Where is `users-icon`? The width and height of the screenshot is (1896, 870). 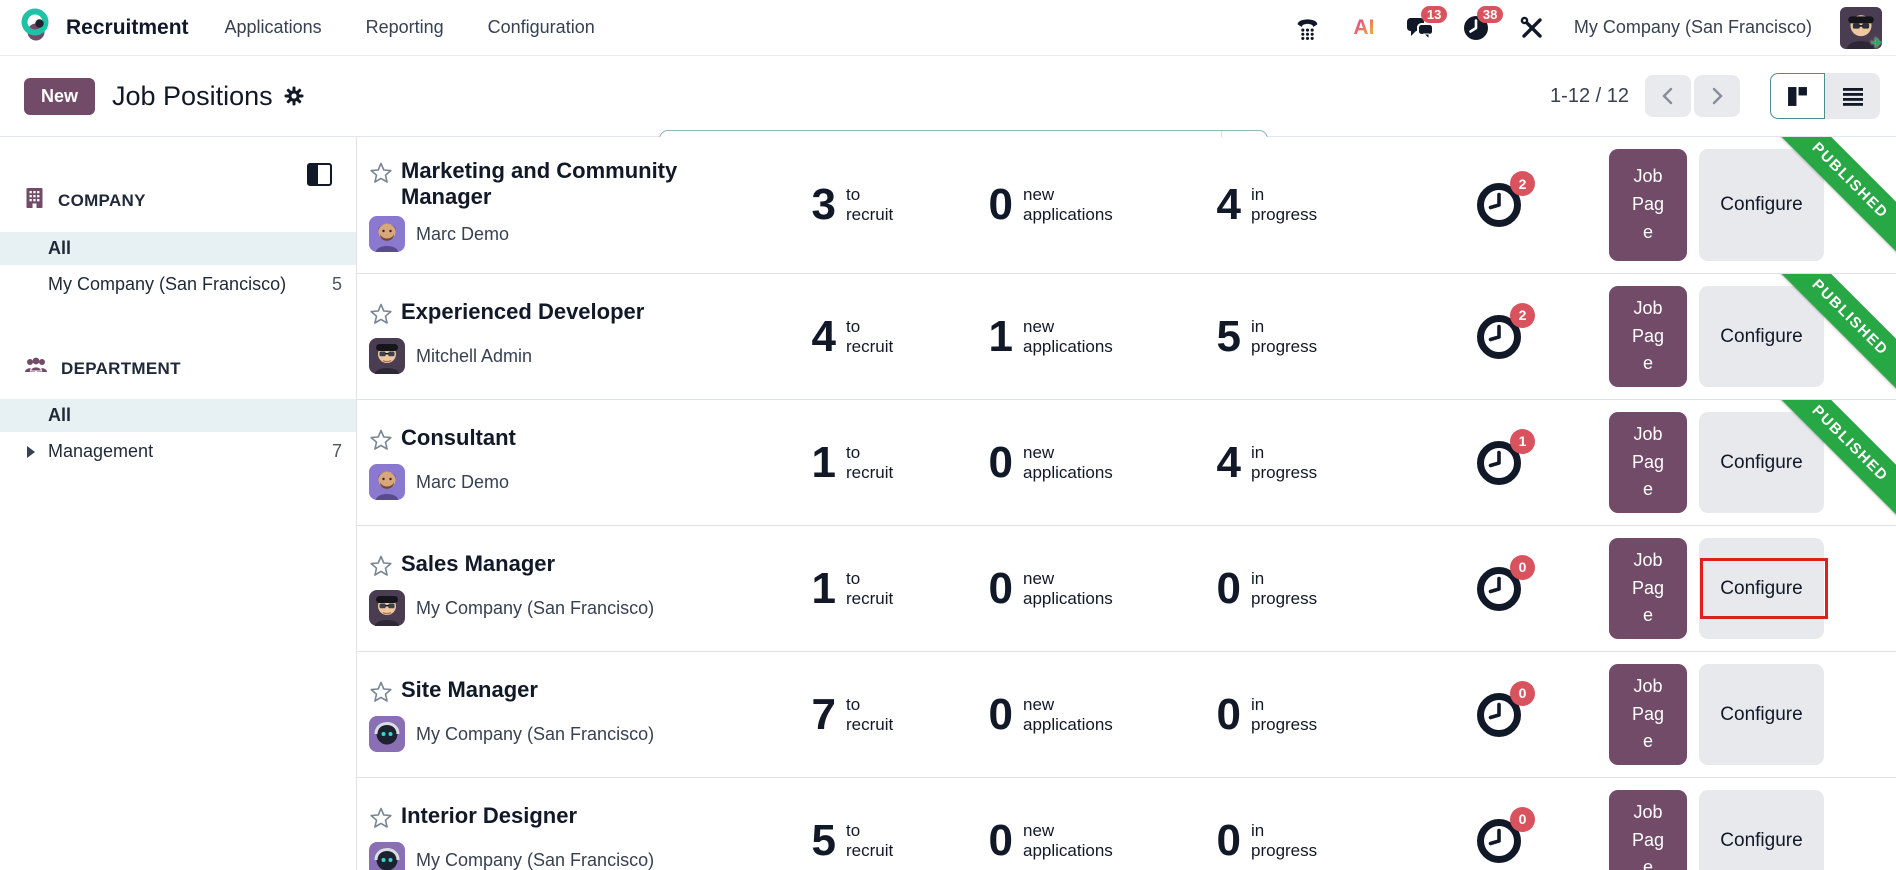 users-icon is located at coordinates (36, 368).